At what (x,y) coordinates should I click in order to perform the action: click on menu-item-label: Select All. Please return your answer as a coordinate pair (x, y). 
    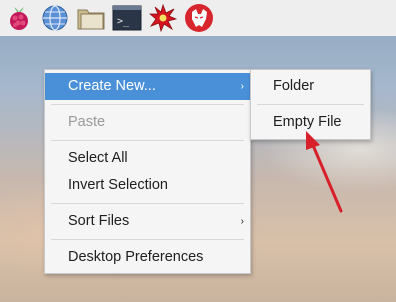
    Looking at the image, I should click on (98, 158).